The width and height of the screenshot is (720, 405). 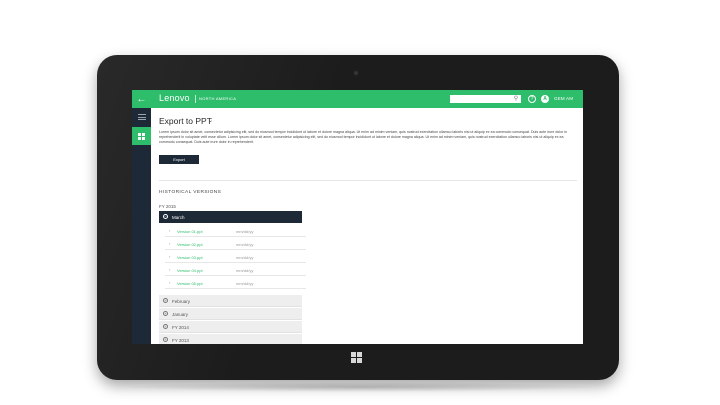 I want to click on version-row: › Version 02.ppt mm/dd/yy, so click(x=235, y=243).